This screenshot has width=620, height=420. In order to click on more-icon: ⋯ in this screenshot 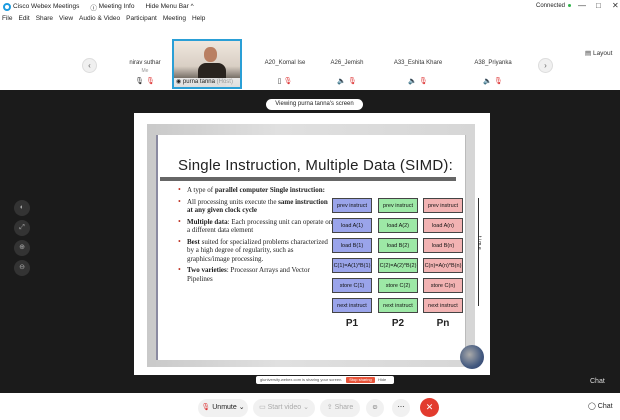, I will do `click(401, 407)`.